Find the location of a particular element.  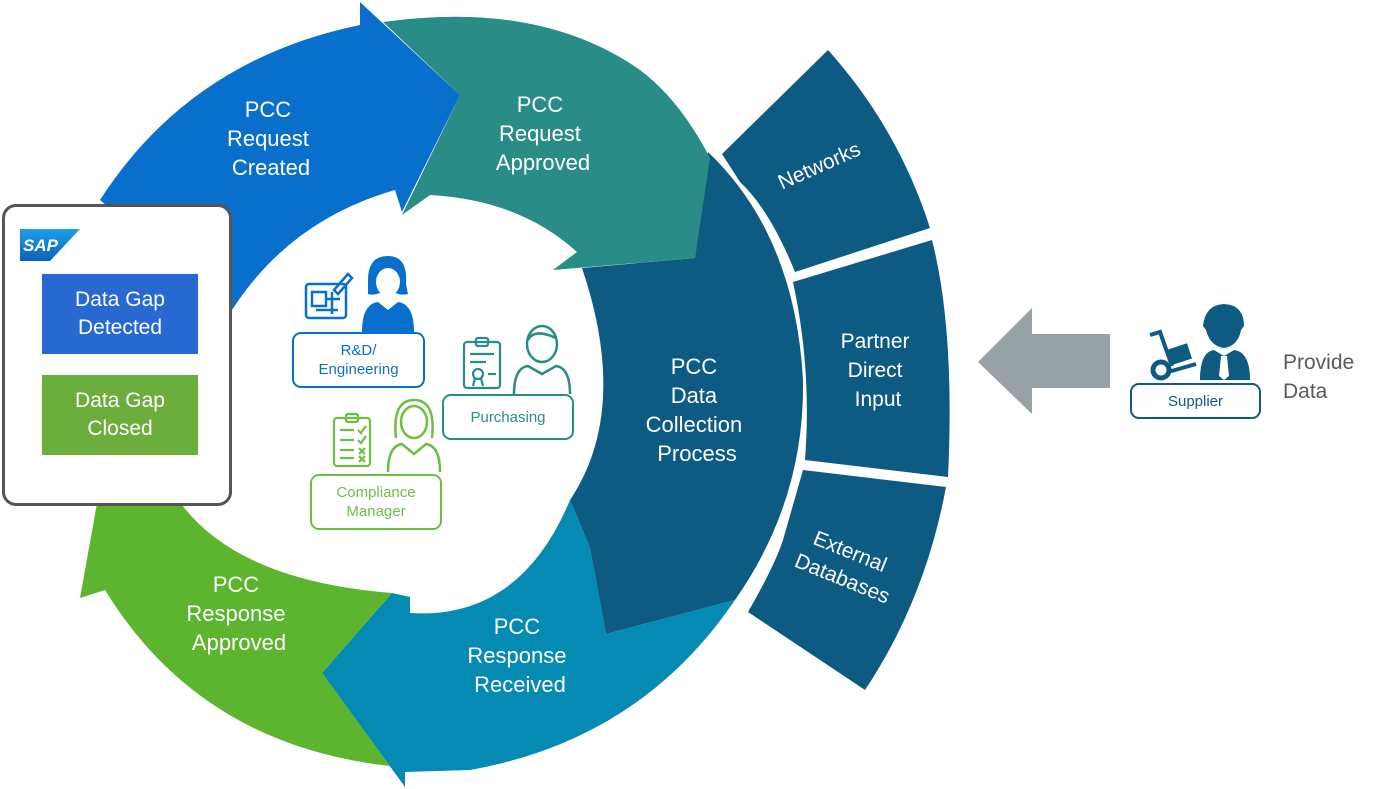

svg-text: SAP is located at coordinates (41, 245).